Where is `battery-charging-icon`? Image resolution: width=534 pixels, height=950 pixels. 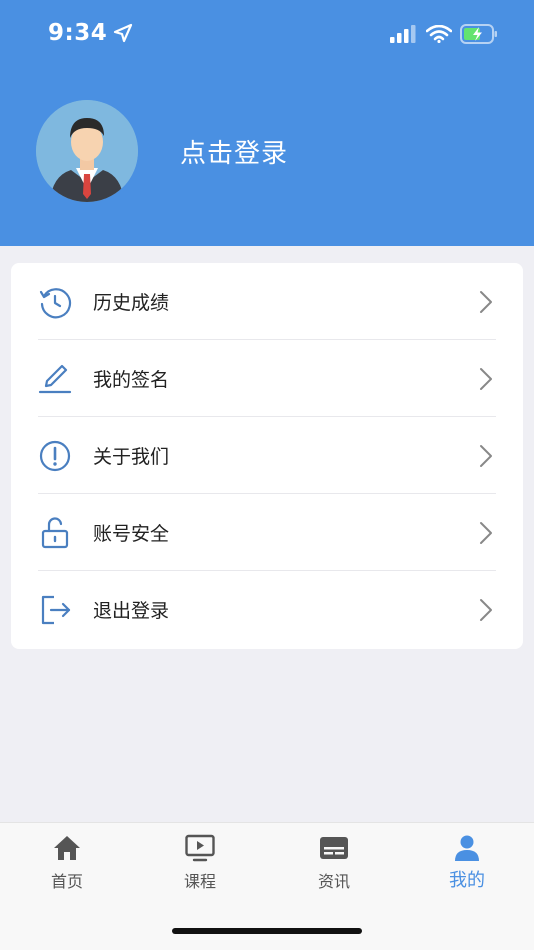
battery-charging-icon is located at coordinates (478, 34).